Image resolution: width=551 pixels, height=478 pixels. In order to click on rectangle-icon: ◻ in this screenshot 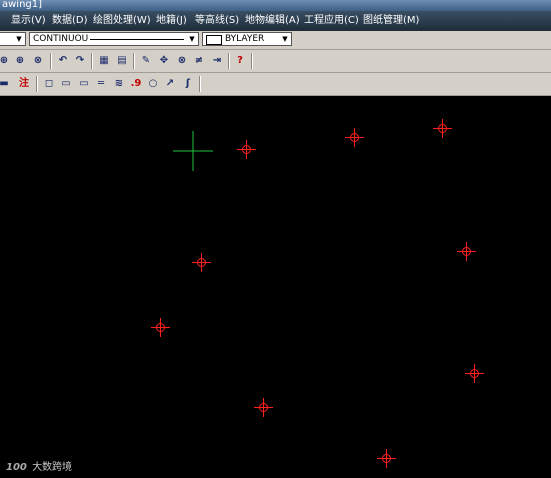, I will do `click(49, 83)`.